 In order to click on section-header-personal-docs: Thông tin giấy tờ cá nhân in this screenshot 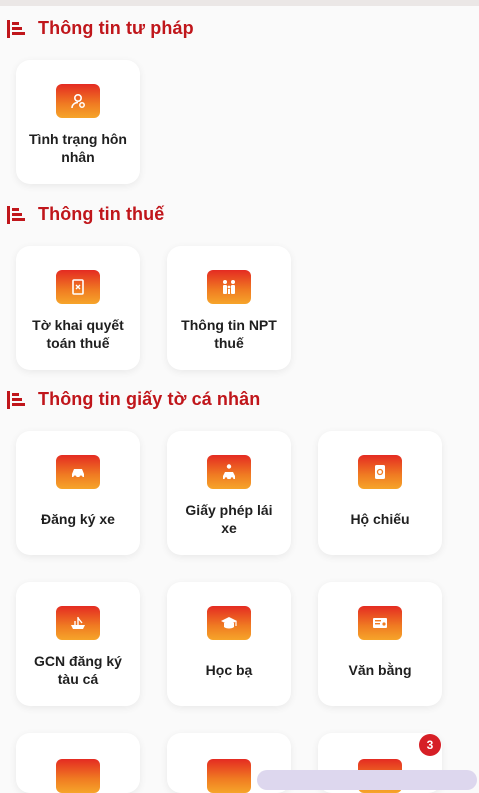, I will do `click(133, 399)`.